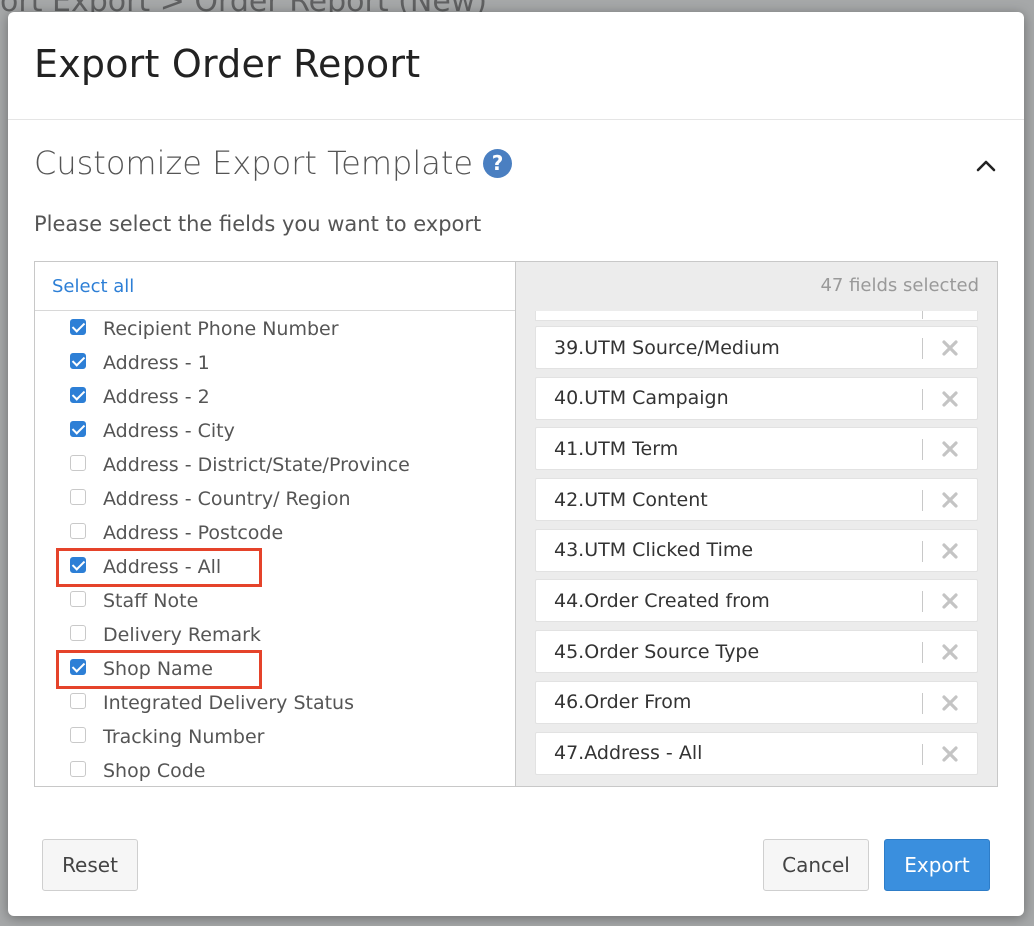 Image resolution: width=1034 pixels, height=926 pixels. What do you see at coordinates (193, 533) in the screenshot?
I see `field-label: Address - Postcode` at bounding box center [193, 533].